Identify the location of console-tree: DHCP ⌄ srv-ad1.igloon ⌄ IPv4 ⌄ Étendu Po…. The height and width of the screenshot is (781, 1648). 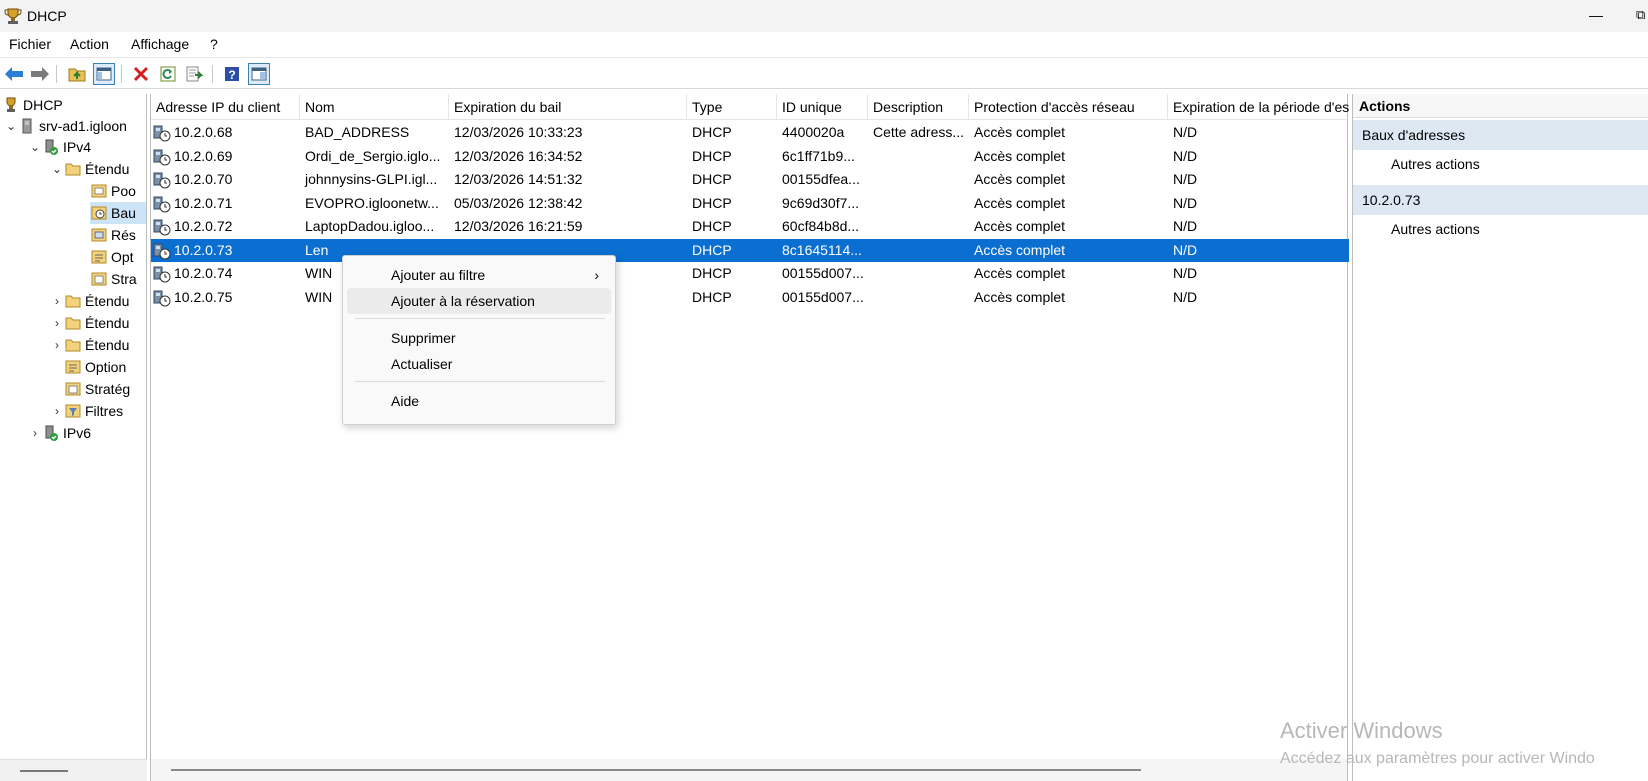
(73, 426).